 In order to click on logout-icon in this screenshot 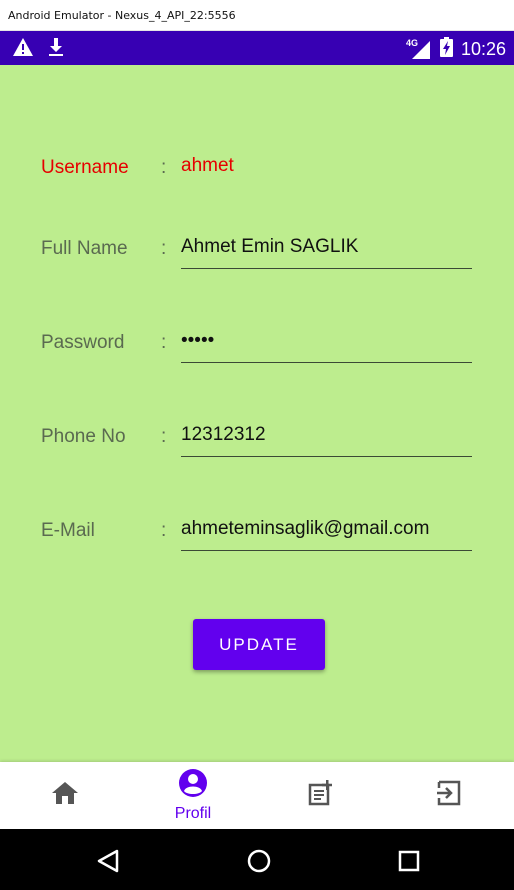, I will do `click(449, 795)`.